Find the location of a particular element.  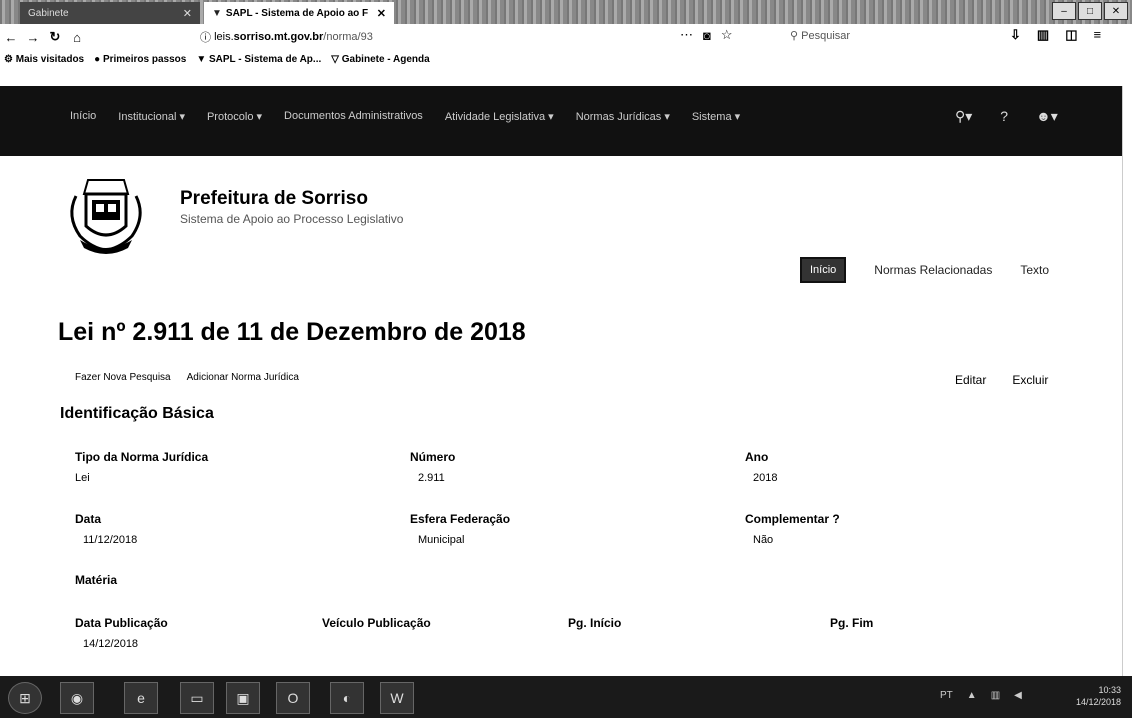

sorriso-crest-logo is located at coordinates (106, 214).